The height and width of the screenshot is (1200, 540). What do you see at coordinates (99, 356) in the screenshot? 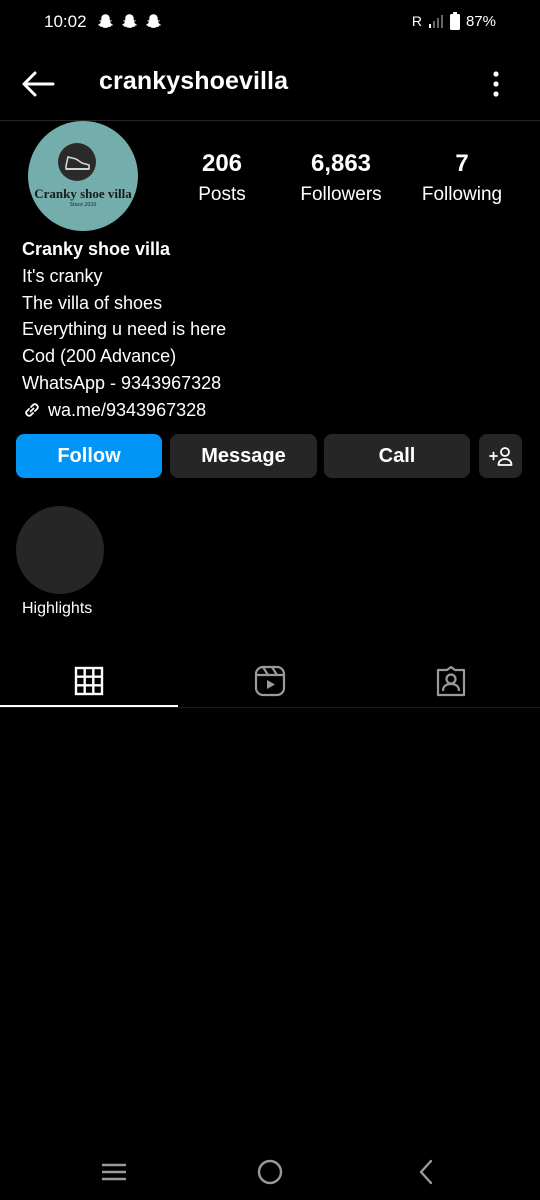
I see `bio-line: Cod (200 Advance)` at bounding box center [99, 356].